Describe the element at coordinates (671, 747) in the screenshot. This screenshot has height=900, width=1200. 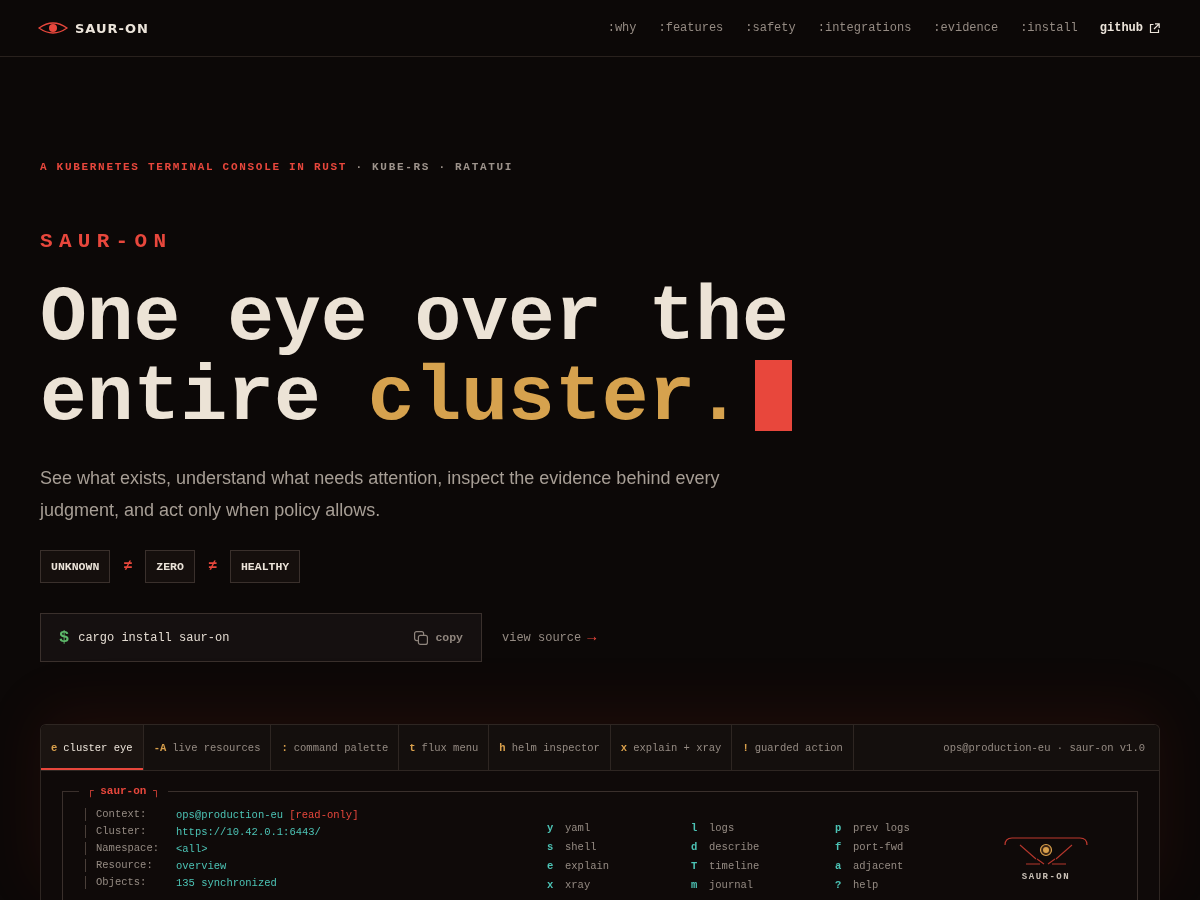
I see `console-tab: x explain + xray` at that location.